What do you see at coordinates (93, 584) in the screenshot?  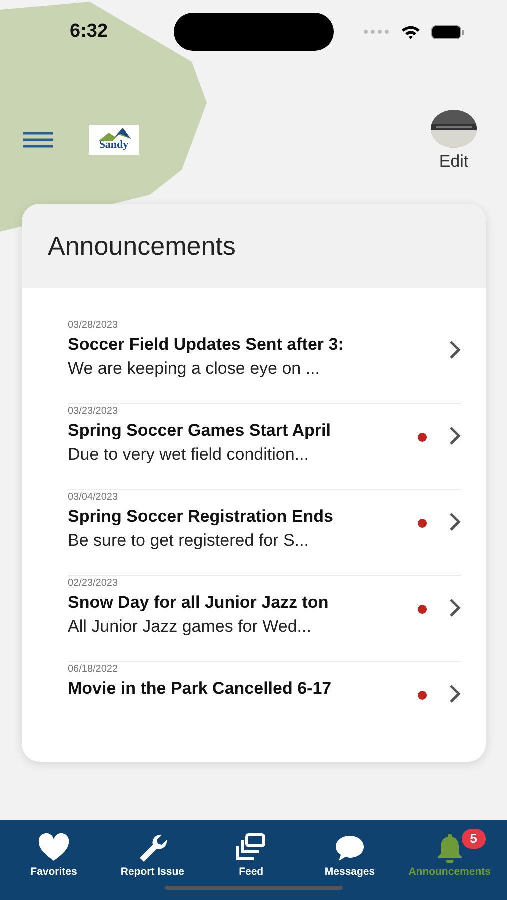 I see `announcement-date: 02/23/2023` at bounding box center [93, 584].